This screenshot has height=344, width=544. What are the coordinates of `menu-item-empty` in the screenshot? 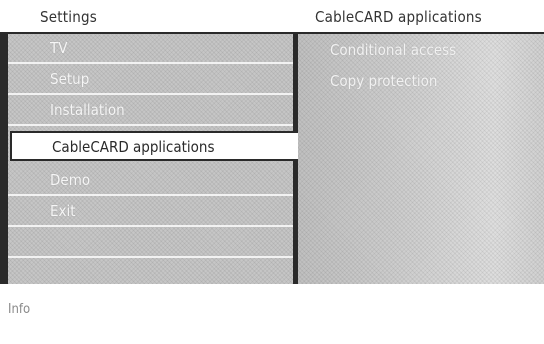 It's located at (150, 243).